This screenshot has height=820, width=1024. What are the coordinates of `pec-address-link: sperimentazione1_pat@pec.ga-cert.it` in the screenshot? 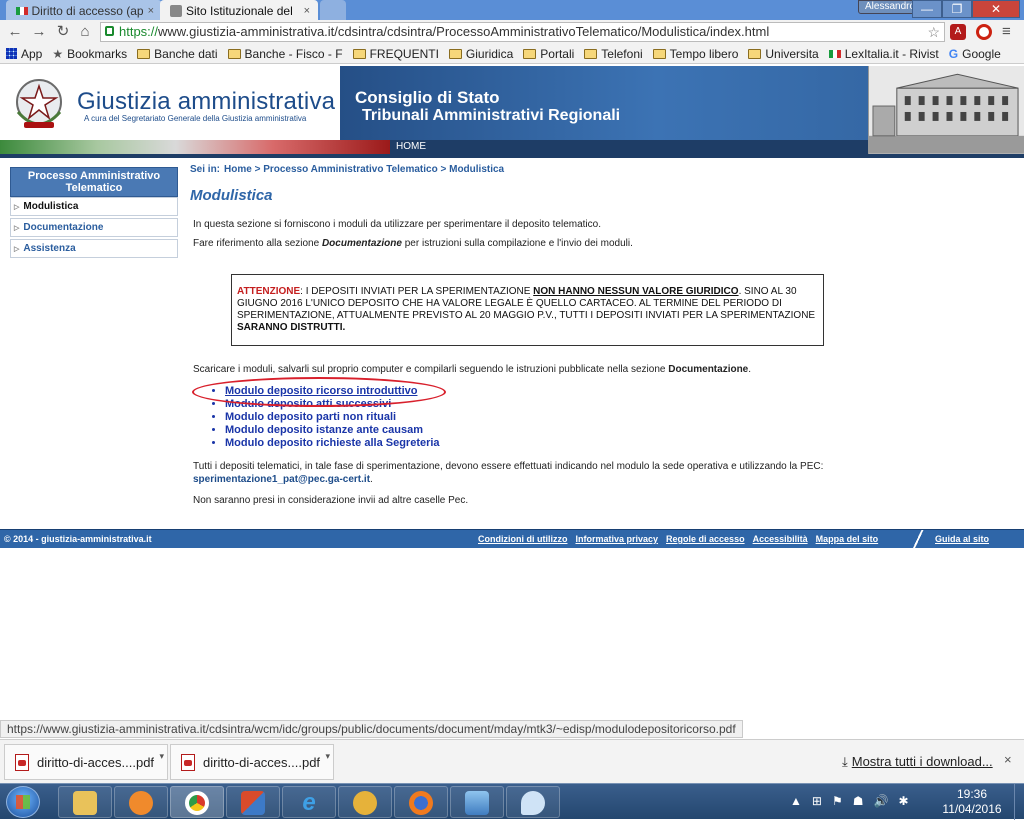 It's located at (281, 479).